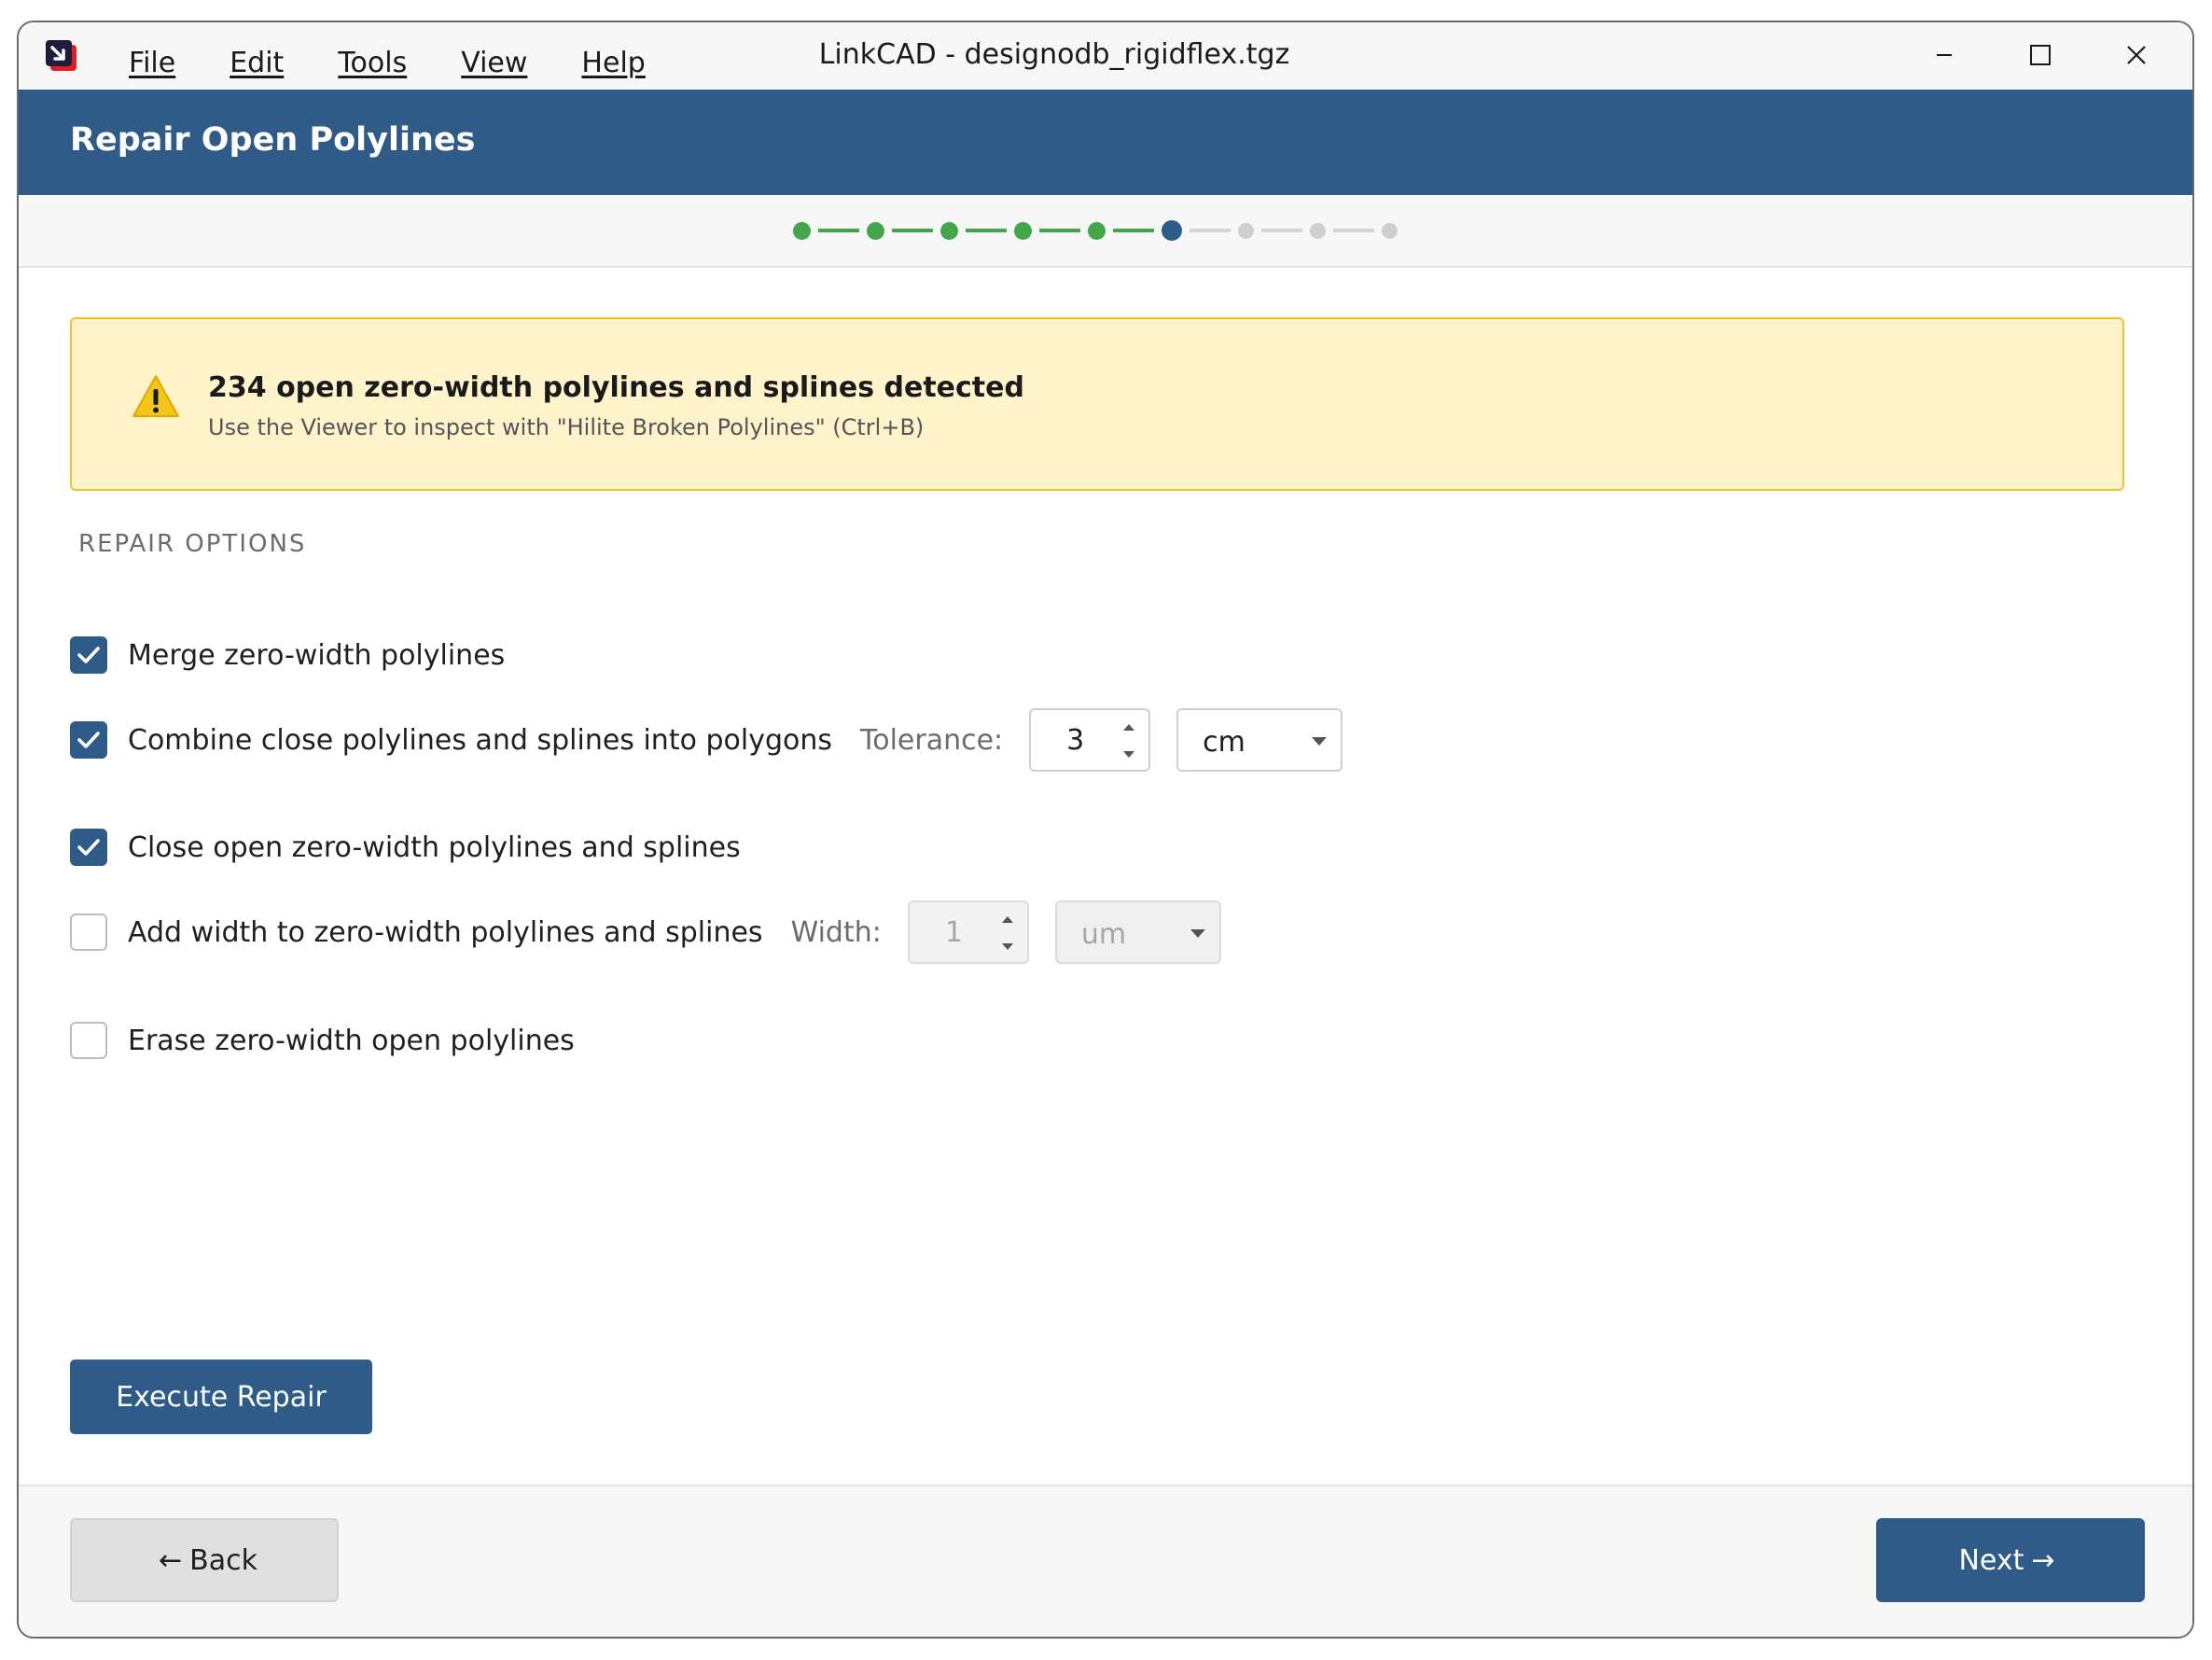  What do you see at coordinates (223, 1560) in the screenshot?
I see `back-label: Back` at bounding box center [223, 1560].